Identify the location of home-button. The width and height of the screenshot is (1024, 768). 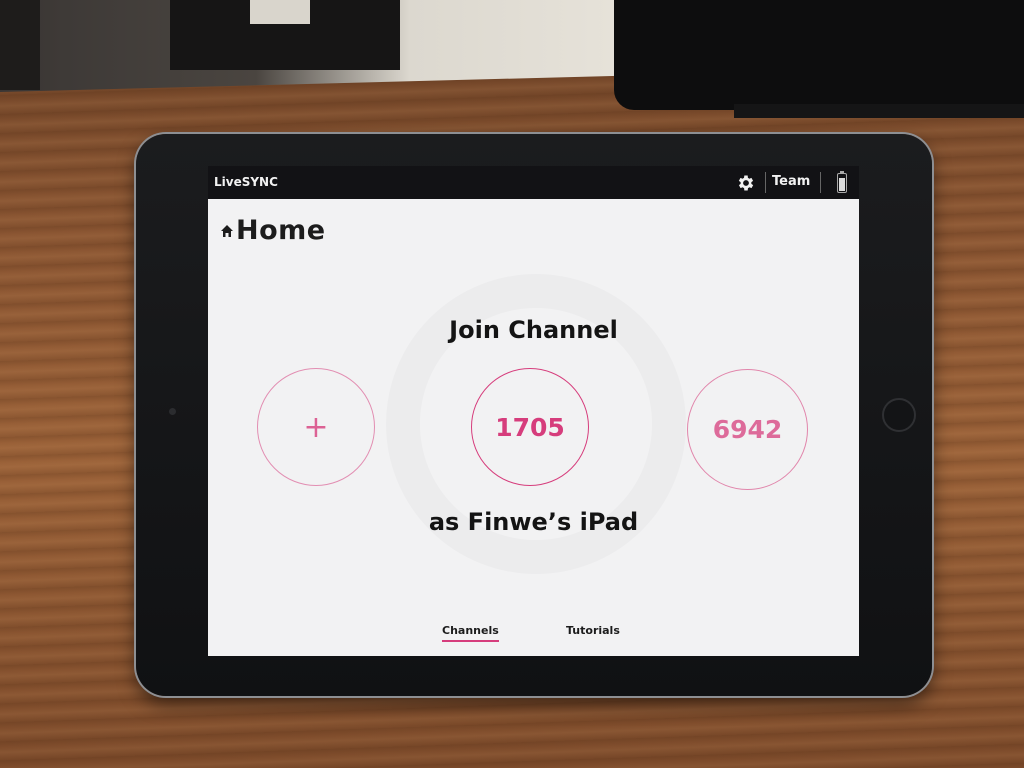
(899, 415).